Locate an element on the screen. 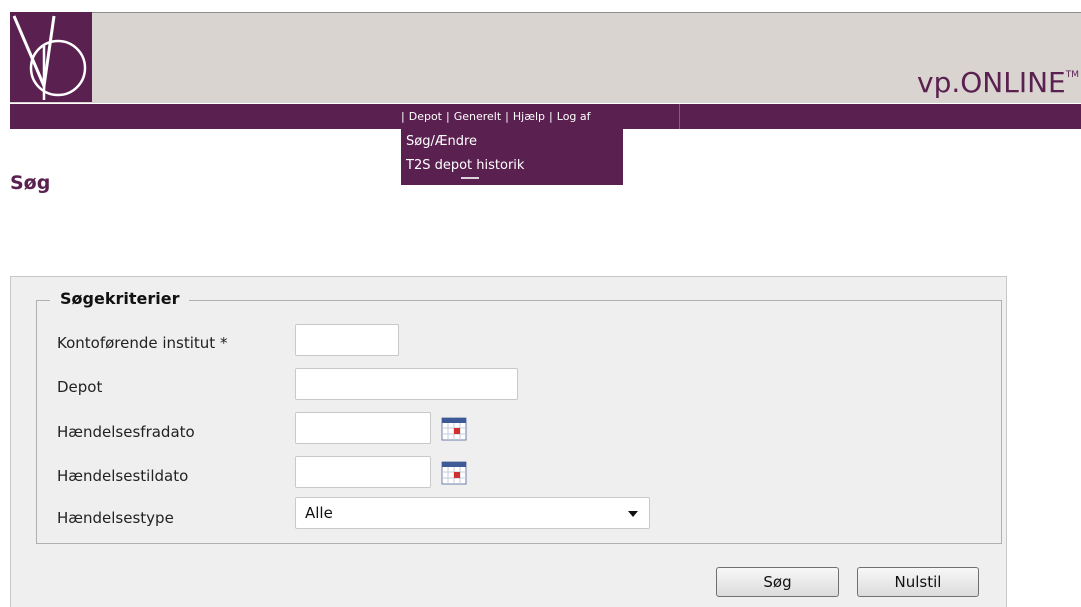 Image resolution: width=1081 pixels, height=607 pixels. menu-item-depot: Depot is located at coordinates (425, 116).